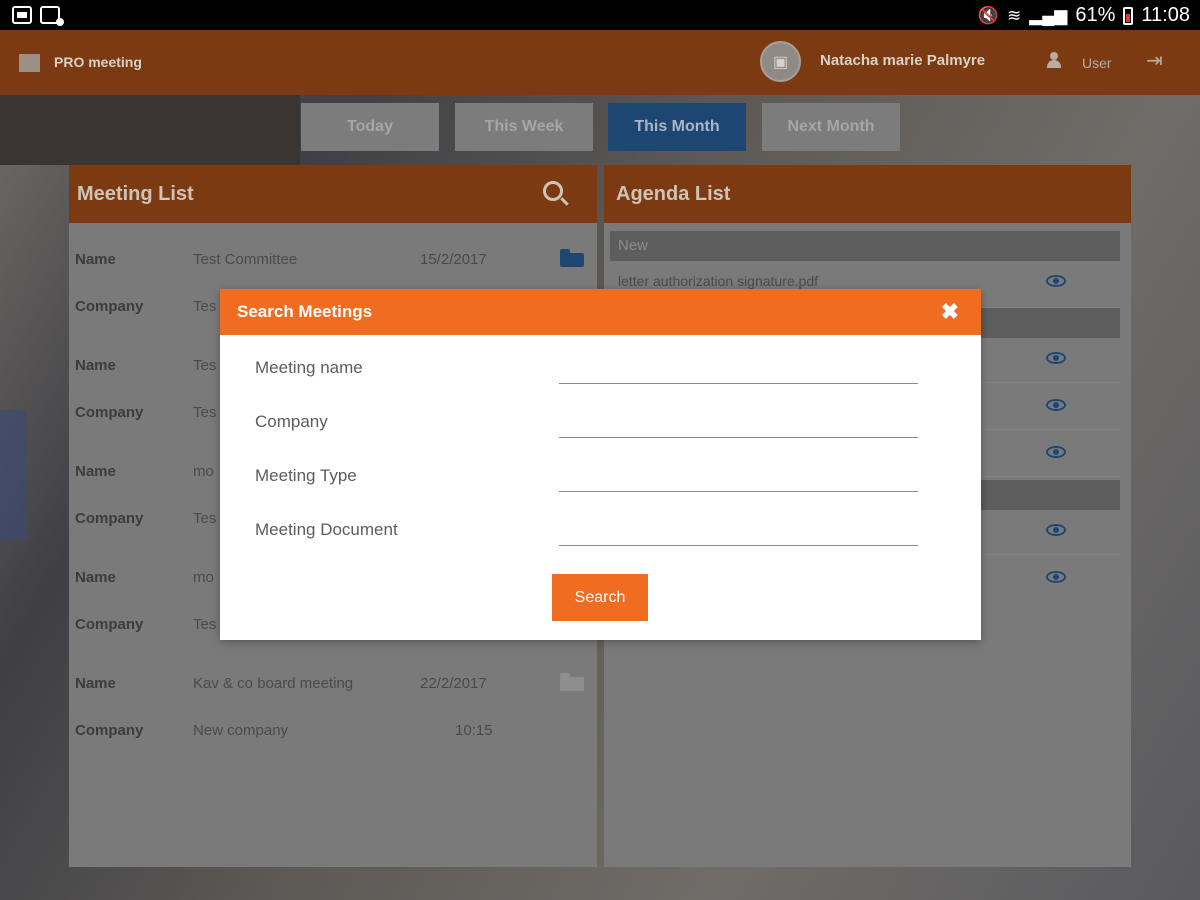 The height and width of the screenshot is (900, 1200). Describe the element at coordinates (673, 193) in the screenshot. I see `agenda-list-title: Agenda List` at that location.